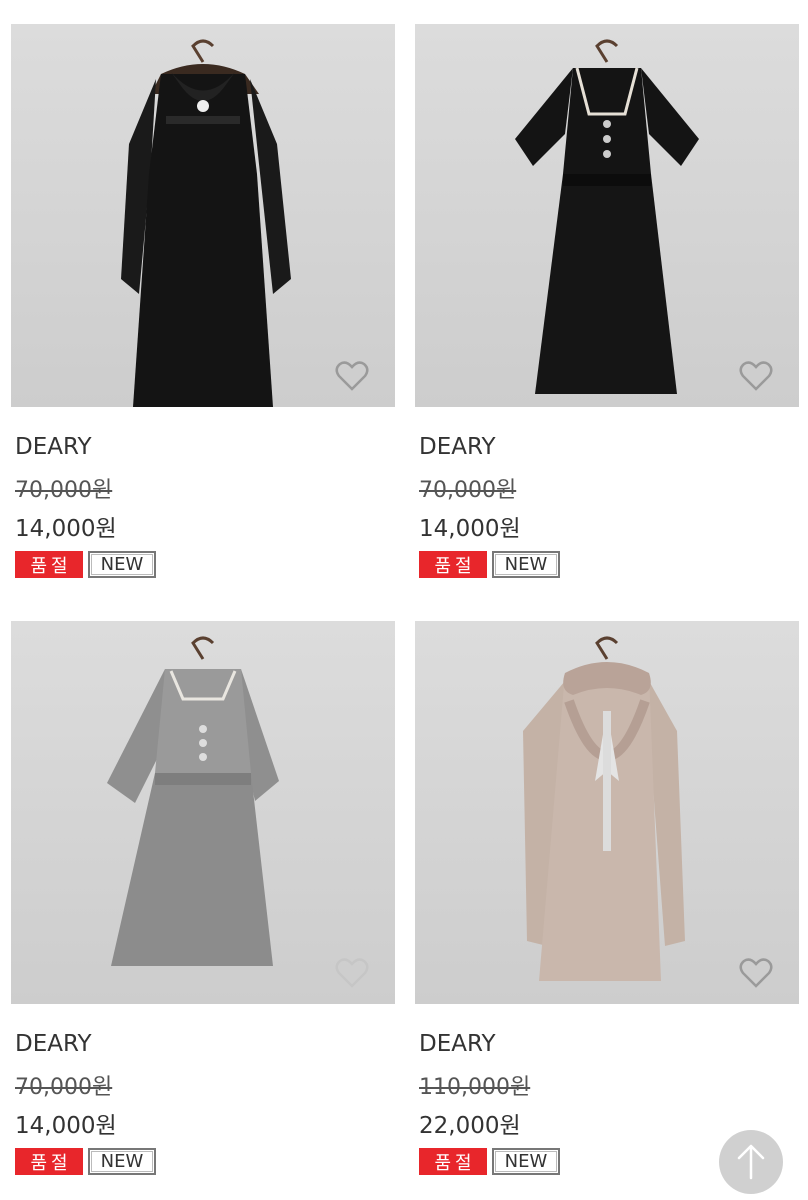  I want to click on arrow-up-icon, so click(751, 1162).